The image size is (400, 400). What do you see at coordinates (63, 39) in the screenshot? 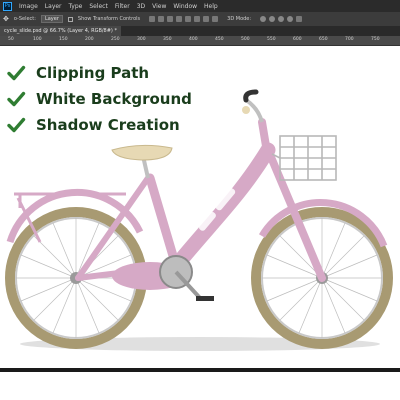
I see `ruler-tick: 150` at bounding box center [63, 39].